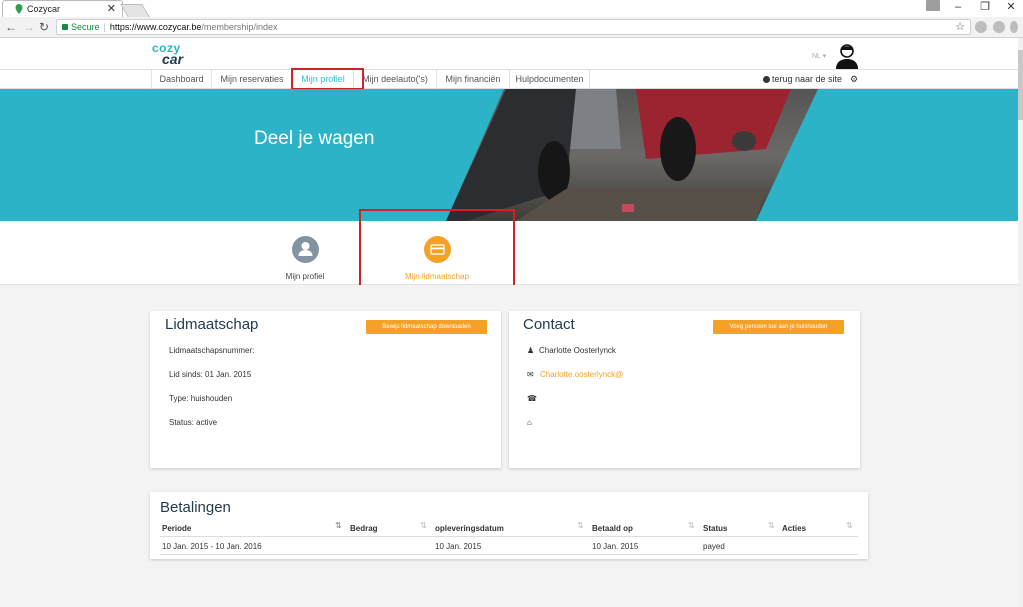  I want to click on member-since: Lid sinds: 01 Jan. 2015, so click(210, 374).